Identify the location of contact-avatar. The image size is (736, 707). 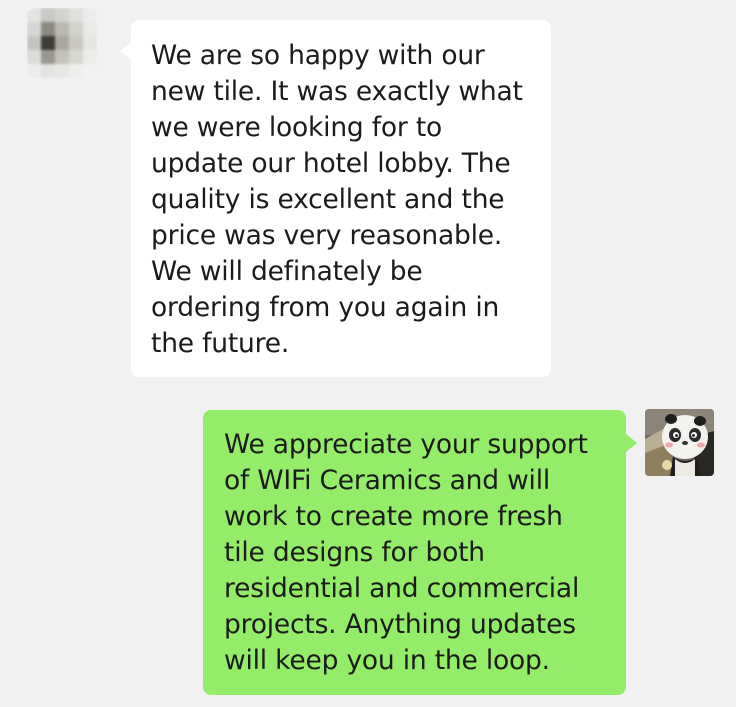
(62, 43).